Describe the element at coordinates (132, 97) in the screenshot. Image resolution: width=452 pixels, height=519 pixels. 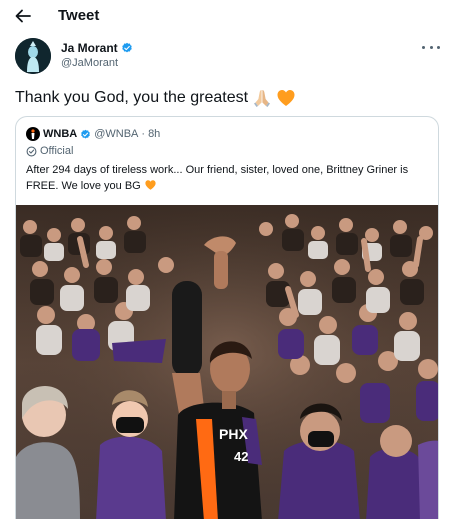
I see `tweet-body: Thank you God, you the greatest` at that location.